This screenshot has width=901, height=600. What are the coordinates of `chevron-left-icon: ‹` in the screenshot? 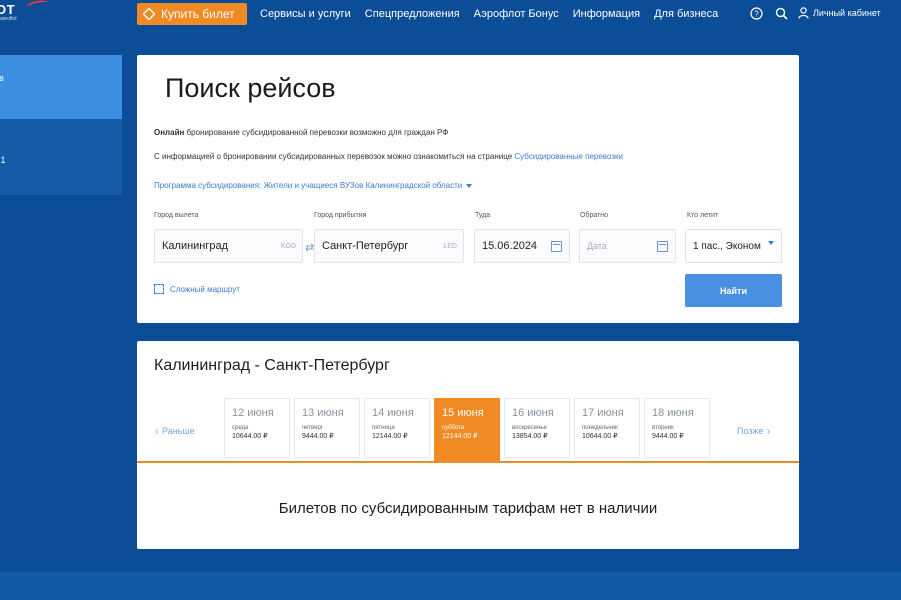 It's located at (157, 431).